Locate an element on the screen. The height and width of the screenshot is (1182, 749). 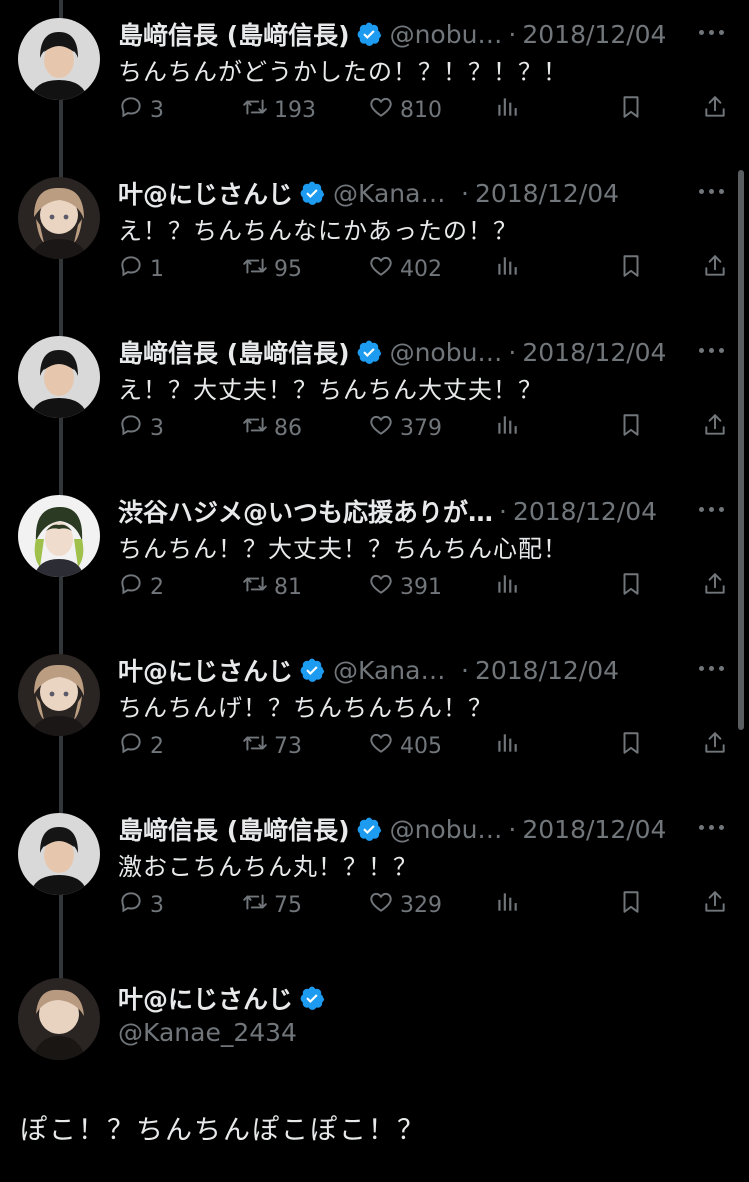
reply-count: 3 is located at coordinates (157, 905).